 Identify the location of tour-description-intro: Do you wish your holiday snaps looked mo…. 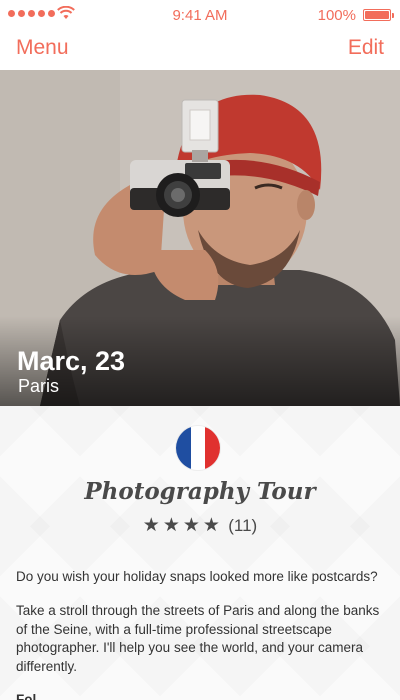
(197, 576).